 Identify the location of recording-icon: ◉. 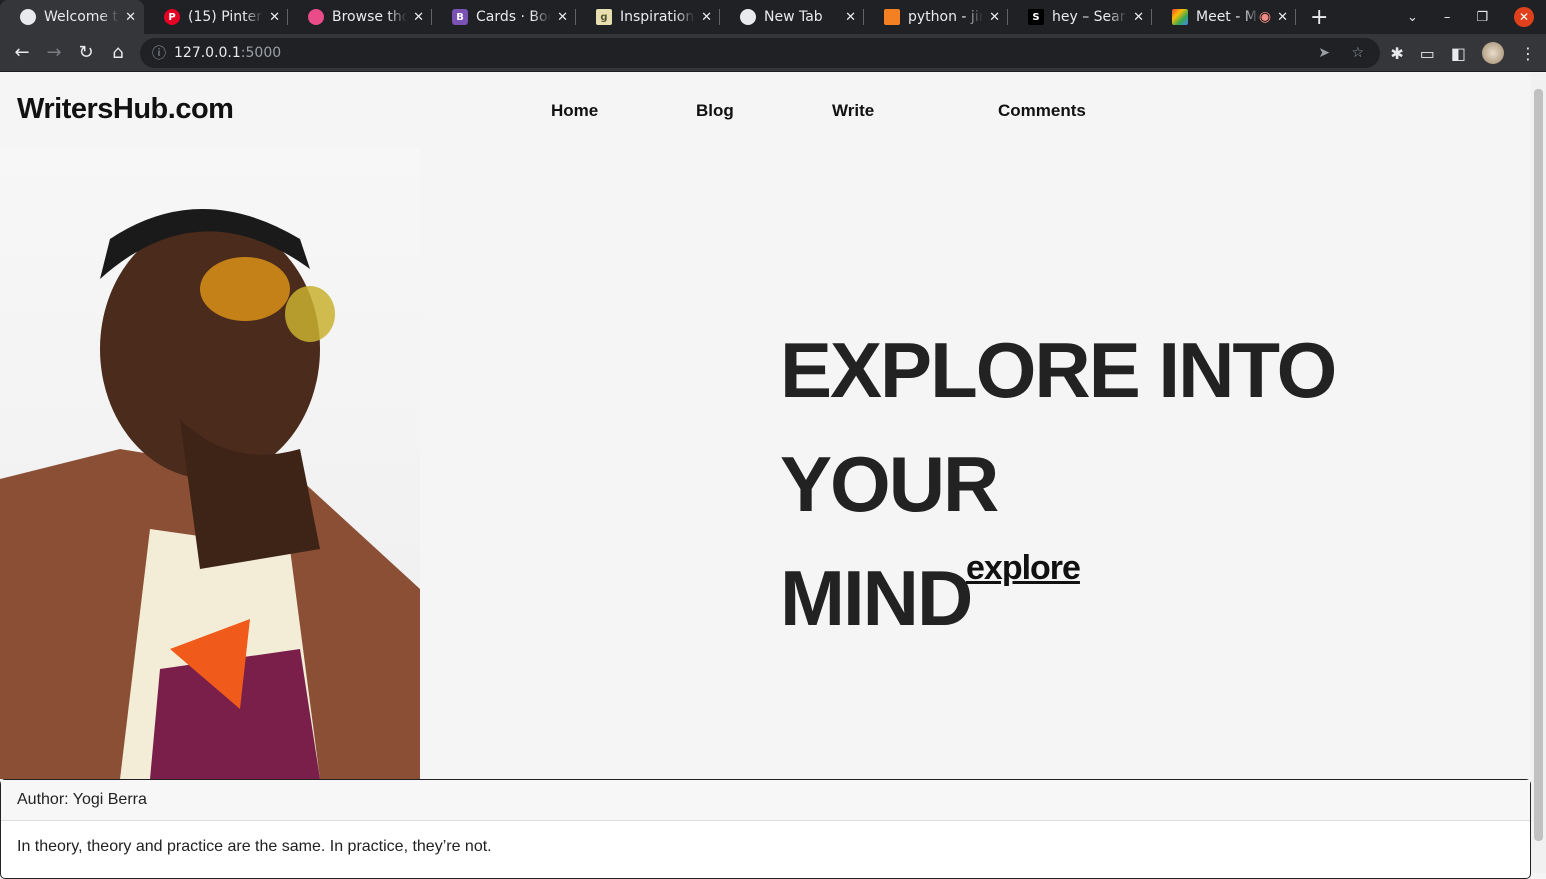
(1265, 17).